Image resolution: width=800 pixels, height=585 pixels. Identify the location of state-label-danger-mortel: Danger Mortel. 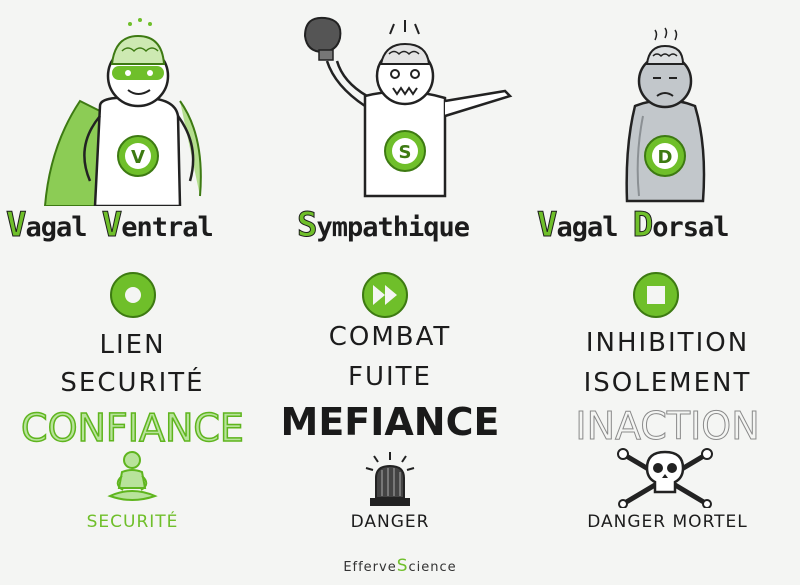
(667, 522).